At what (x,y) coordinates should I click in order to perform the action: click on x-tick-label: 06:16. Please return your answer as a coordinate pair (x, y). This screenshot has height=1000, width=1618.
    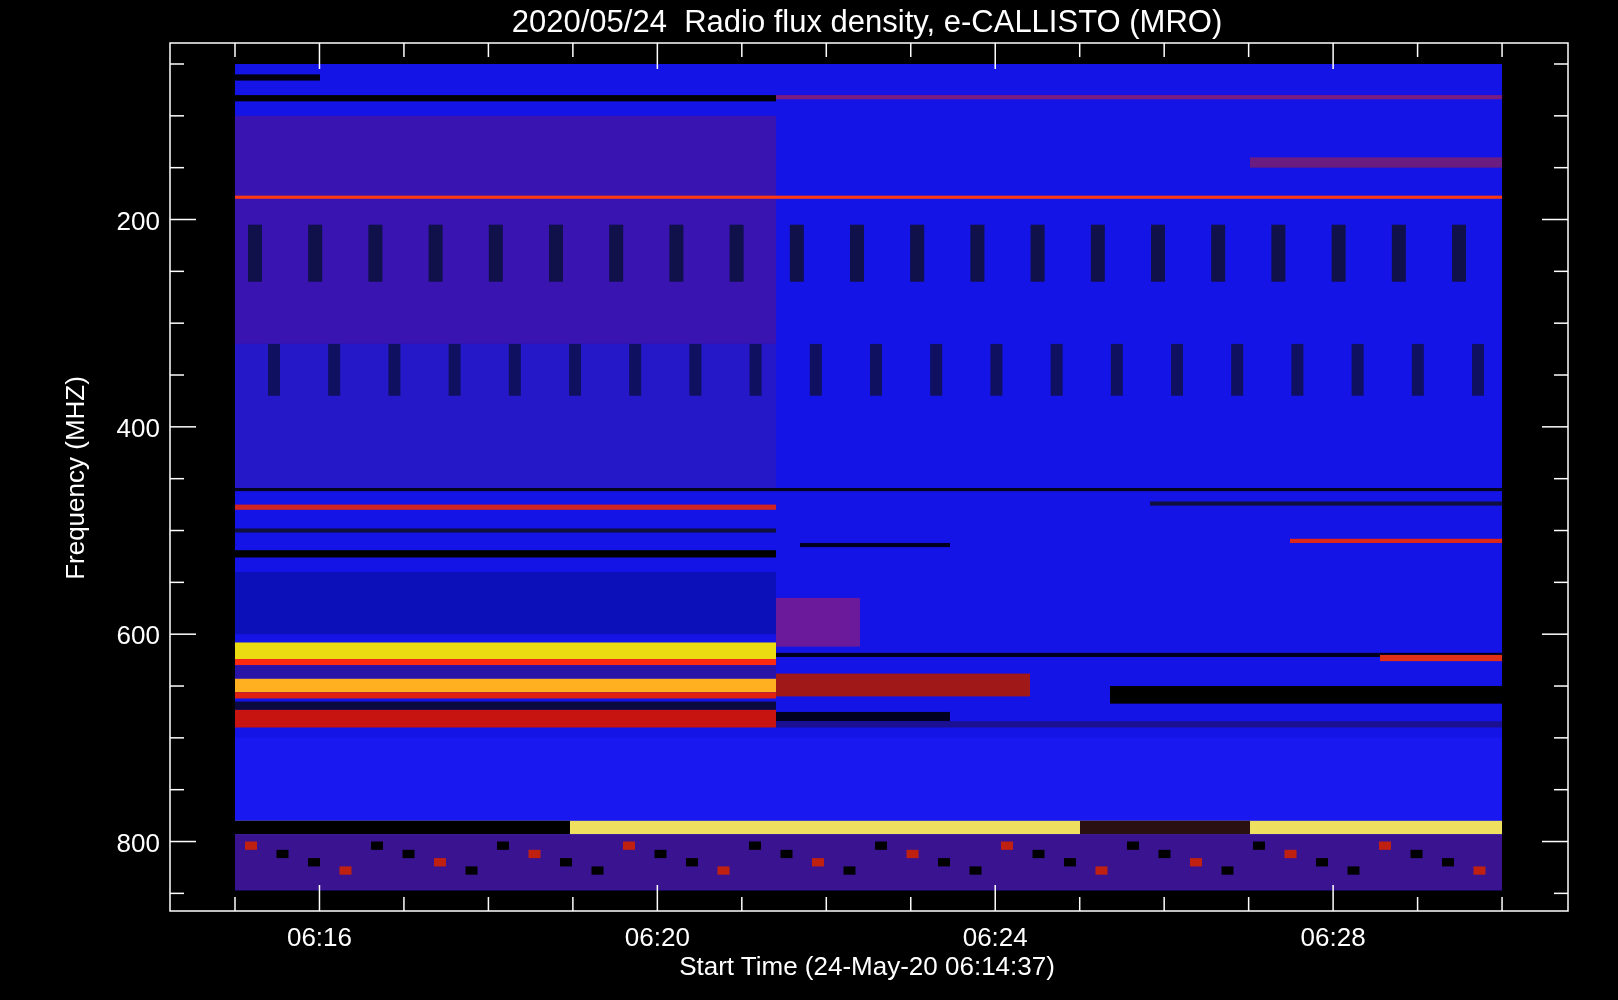
    Looking at the image, I should click on (319, 937).